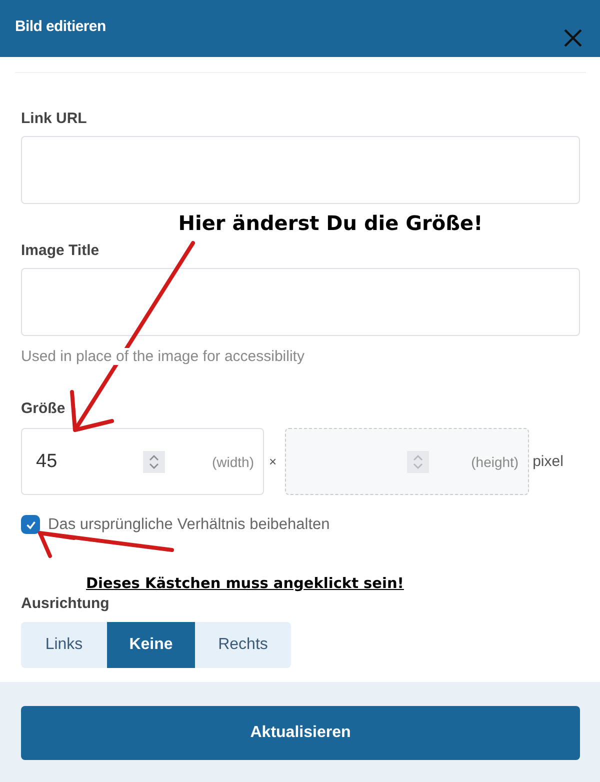 This screenshot has width=600, height=782. I want to click on times-sign: ×, so click(273, 461).